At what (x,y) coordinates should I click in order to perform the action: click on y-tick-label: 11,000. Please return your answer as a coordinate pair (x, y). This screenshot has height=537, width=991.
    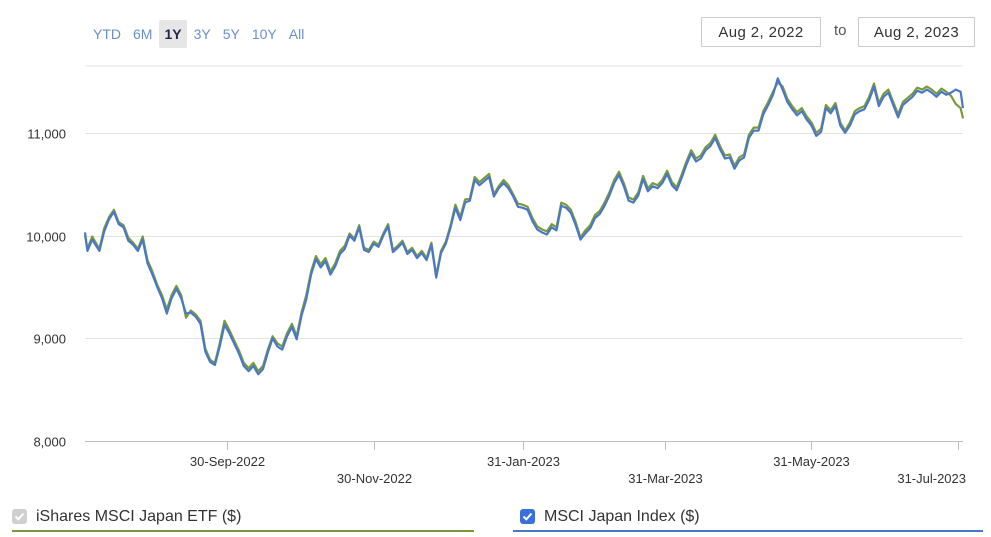
    Looking at the image, I should click on (46, 134).